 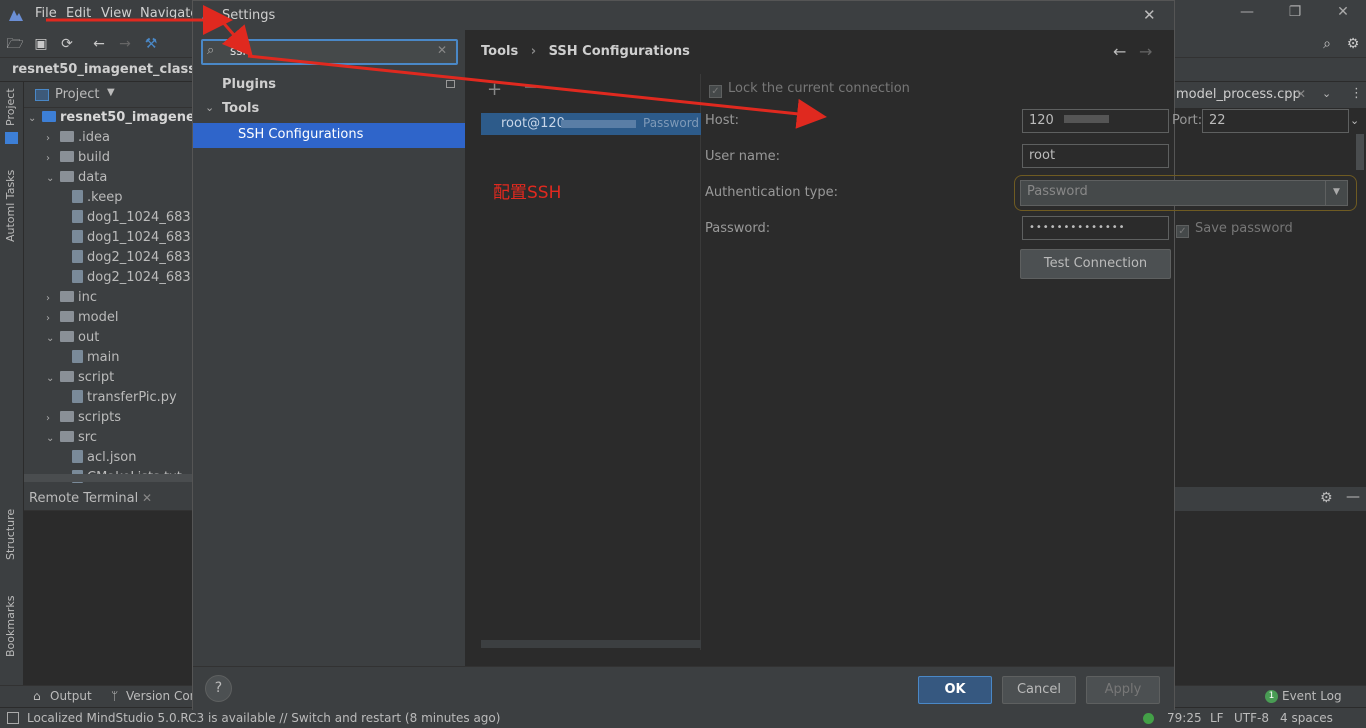 What do you see at coordinates (151, 44) in the screenshot?
I see `build-hammer-icon: ⚒` at bounding box center [151, 44].